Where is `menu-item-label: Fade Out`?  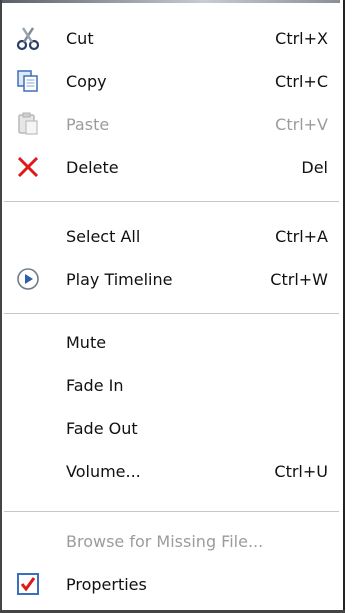
menu-item-label: Fade Out is located at coordinates (102, 428).